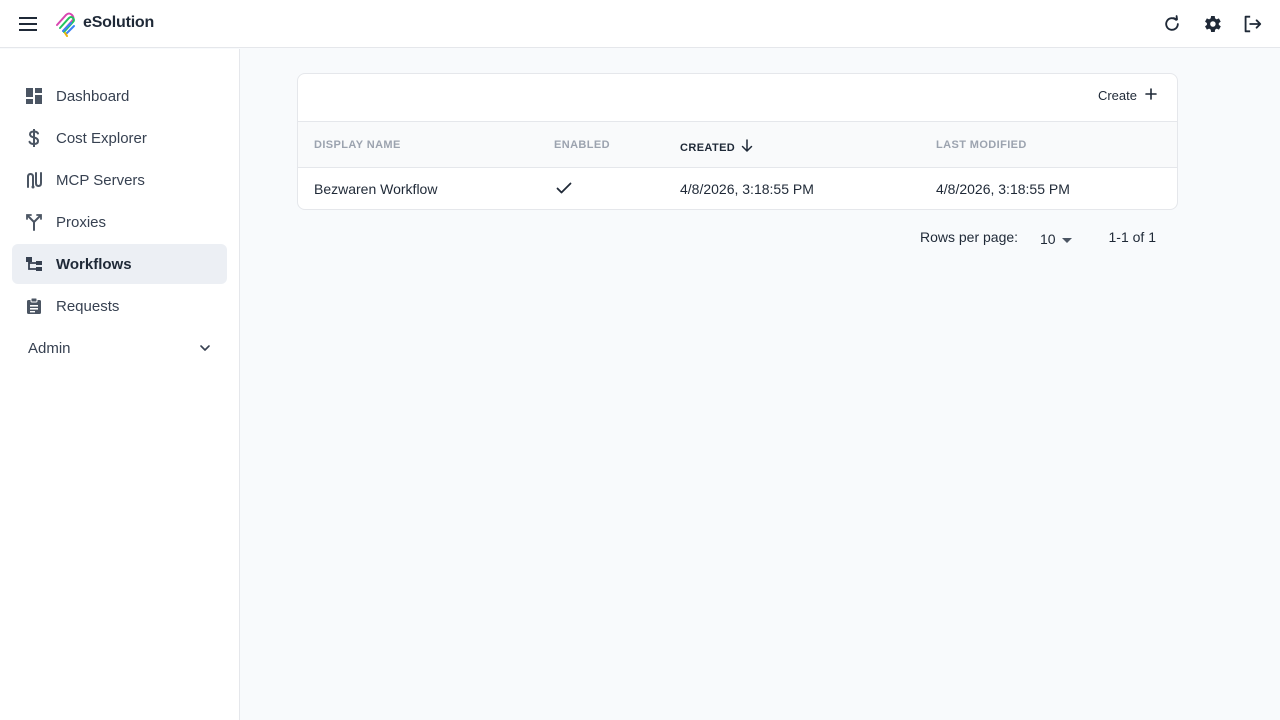 The height and width of the screenshot is (720, 1280). I want to click on sidebar-item-workflows: Workflows, so click(119, 264).